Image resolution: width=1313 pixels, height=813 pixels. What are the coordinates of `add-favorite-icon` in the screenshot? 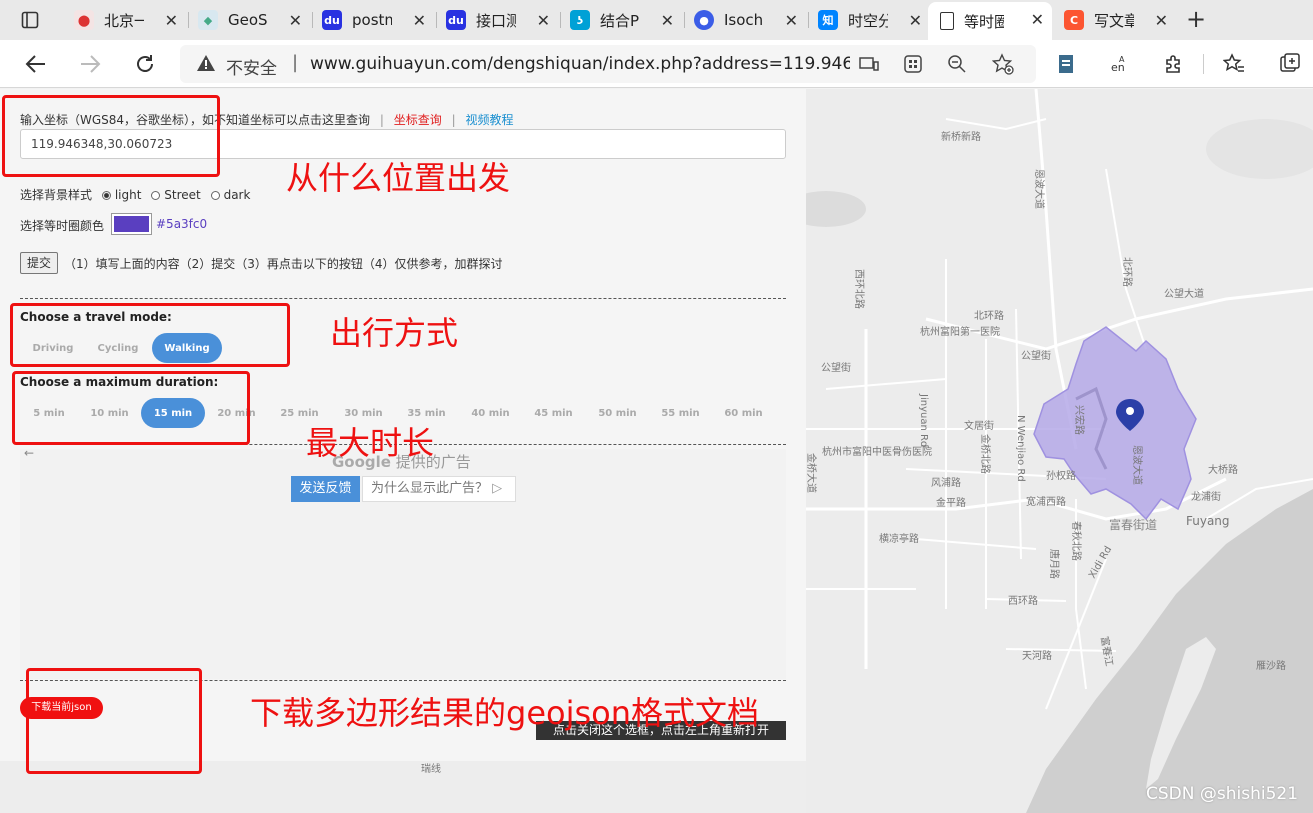 It's located at (1003, 64).